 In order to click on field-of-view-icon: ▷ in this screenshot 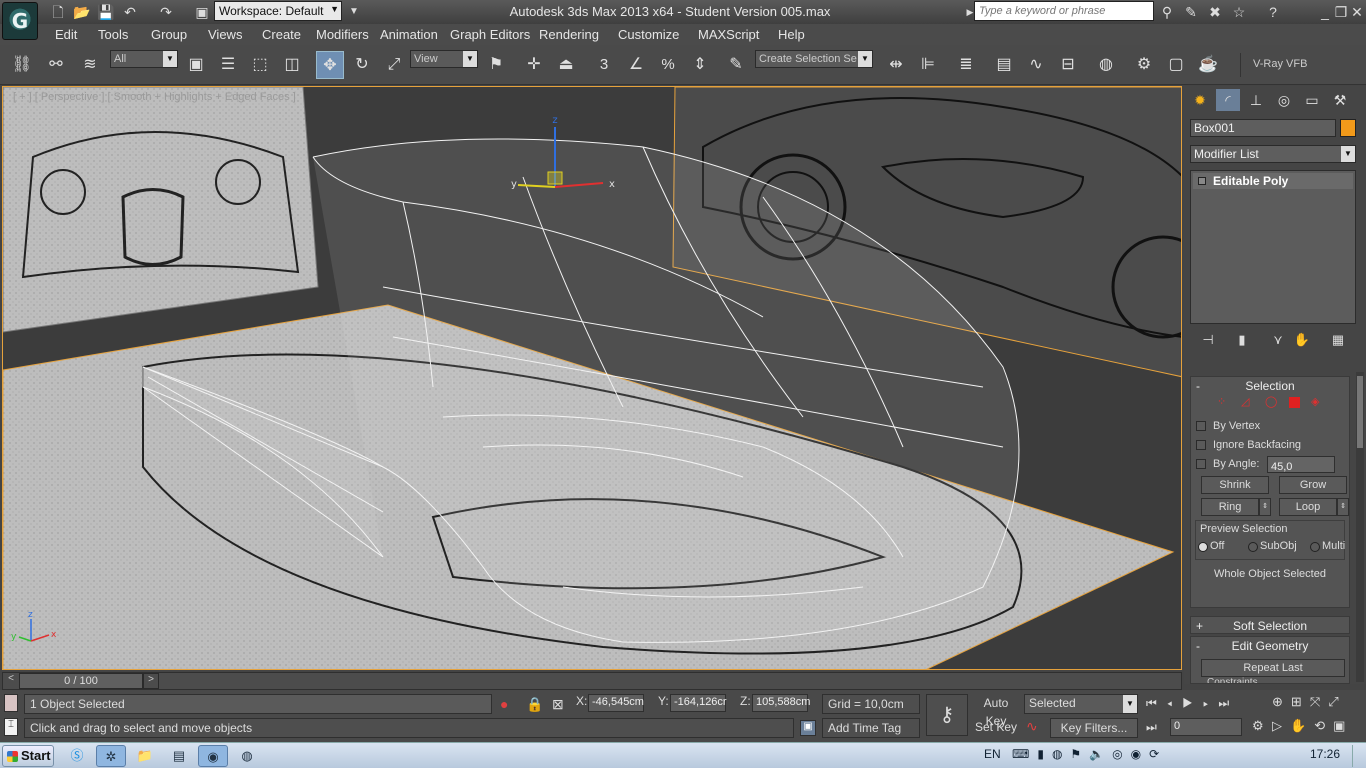, I will do `click(1281, 725)`.